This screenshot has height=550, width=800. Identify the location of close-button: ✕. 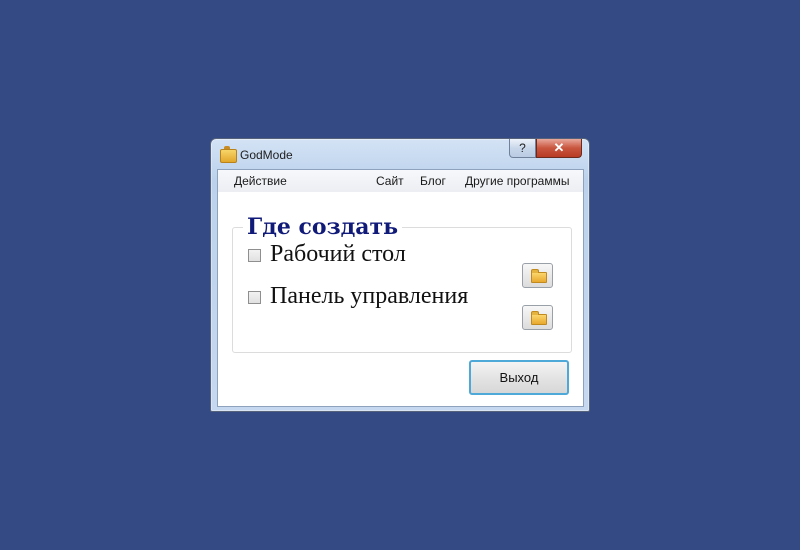
(559, 148).